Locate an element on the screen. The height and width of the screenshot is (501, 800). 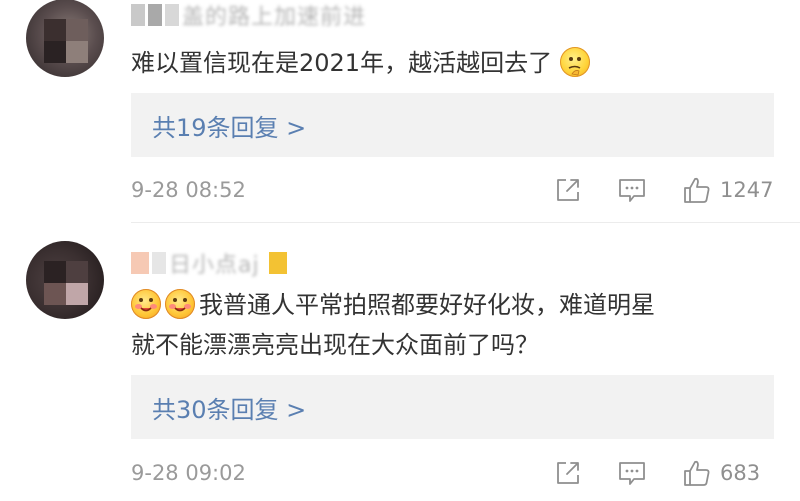
username: 盖的路上加速前进 is located at coordinates (249, 16).